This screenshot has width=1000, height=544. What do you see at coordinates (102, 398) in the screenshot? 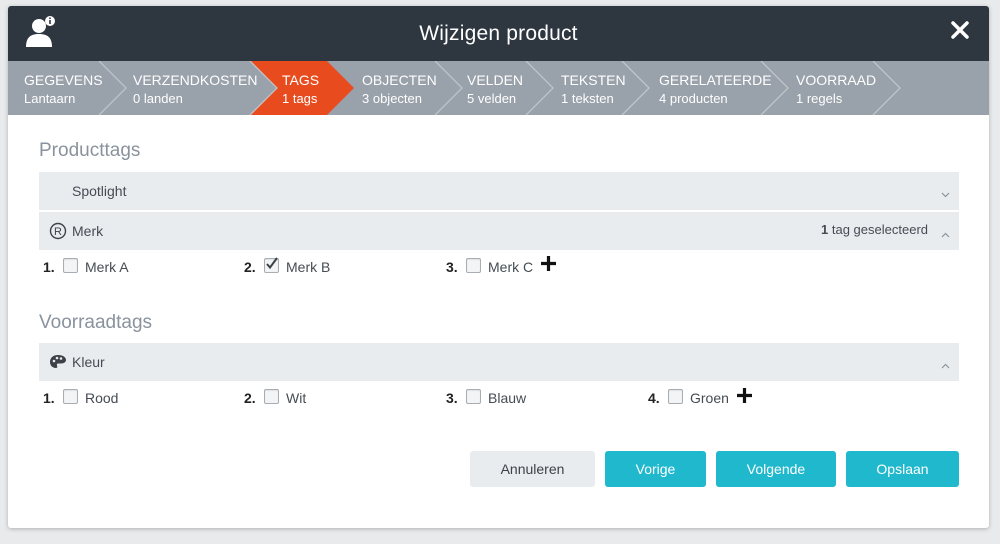
I see `option-label: Rood` at bounding box center [102, 398].